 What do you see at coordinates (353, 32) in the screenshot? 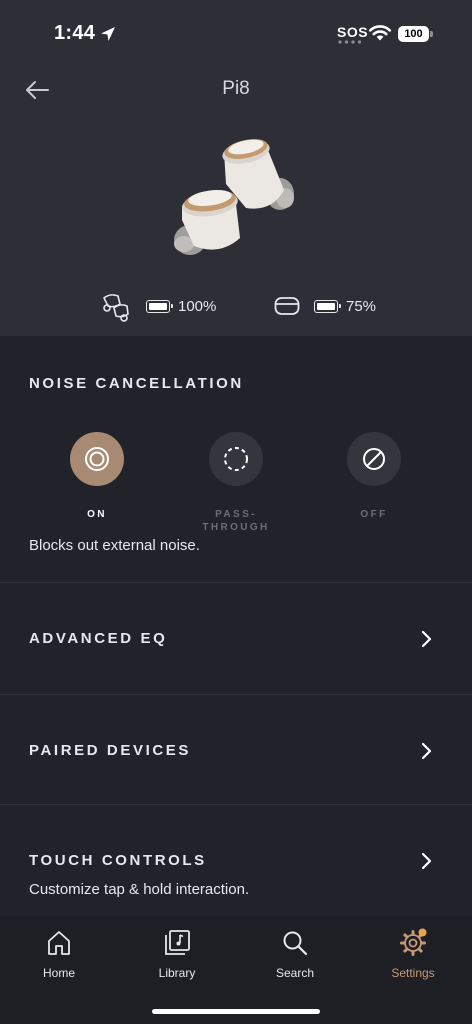
I see `sos-indicator: SOS` at bounding box center [353, 32].